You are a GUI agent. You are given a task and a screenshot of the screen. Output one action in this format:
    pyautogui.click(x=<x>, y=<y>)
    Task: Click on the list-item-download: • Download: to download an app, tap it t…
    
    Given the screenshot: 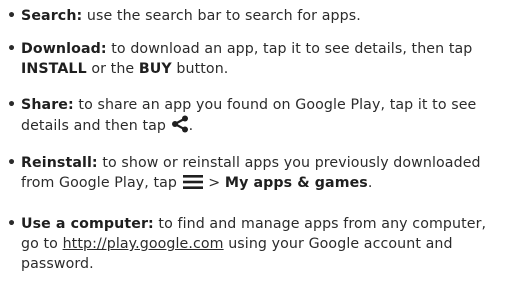 What is the action you would take?
    pyautogui.click(x=254, y=59)
    